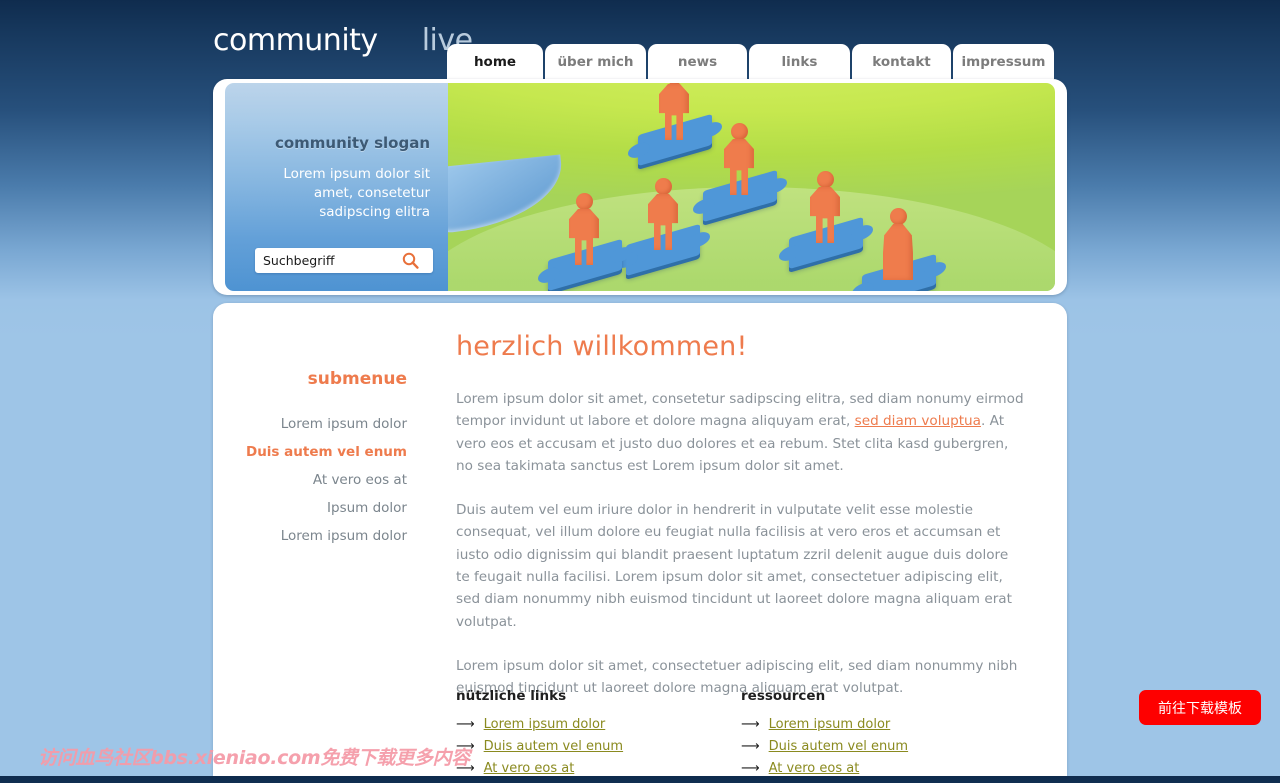  What do you see at coordinates (799, 61) in the screenshot?
I see `tab-links: links` at bounding box center [799, 61].